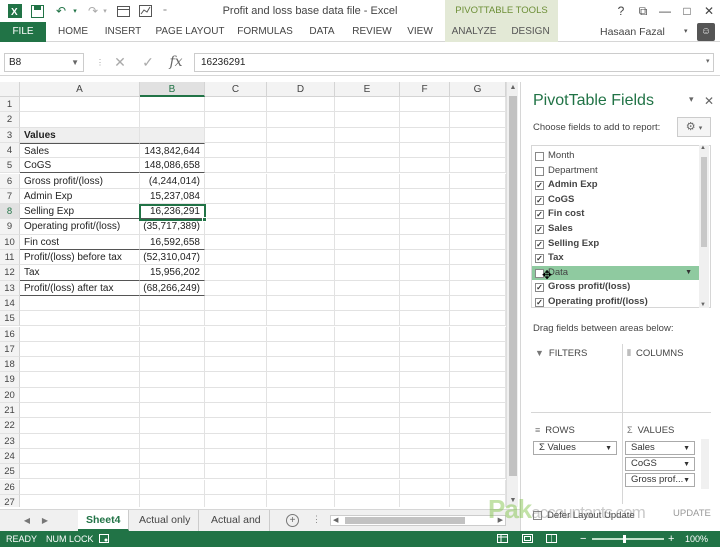 The width and height of the screenshot is (720, 547). Describe the element at coordinates (660, 464) in the screenshot. I see `values-item-cogs: CoGS ▼` at that location.